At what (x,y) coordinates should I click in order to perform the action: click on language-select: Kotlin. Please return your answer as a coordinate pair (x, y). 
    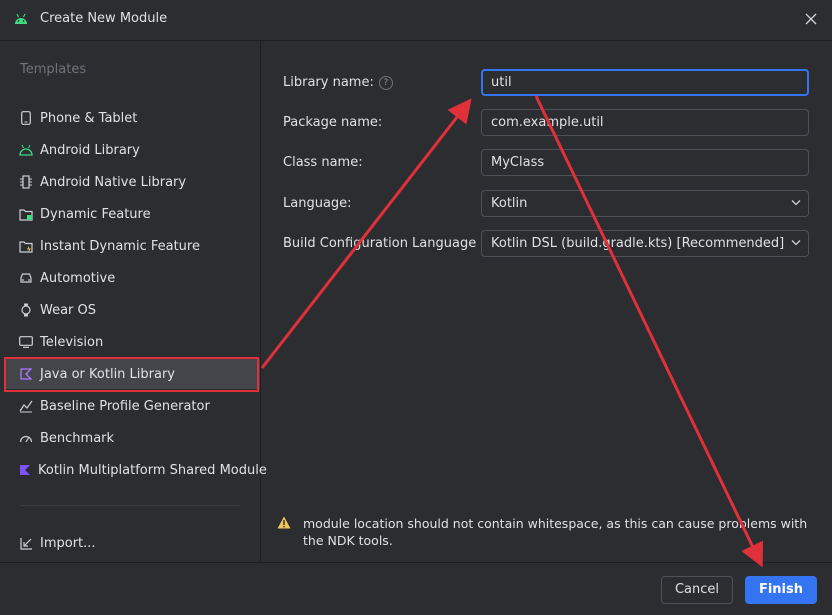
    Looking at the image, I should click on (645, 203).